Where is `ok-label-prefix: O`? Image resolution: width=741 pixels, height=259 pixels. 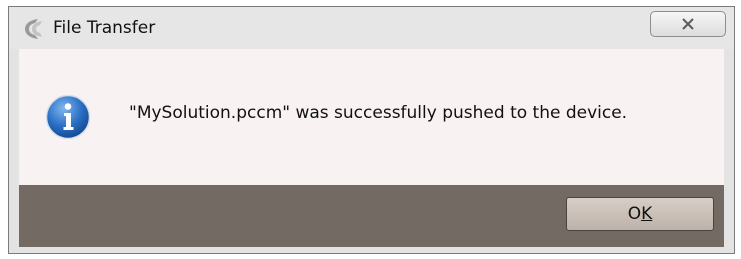 ok-label-prefix: O is located at coordinates (634, 214).